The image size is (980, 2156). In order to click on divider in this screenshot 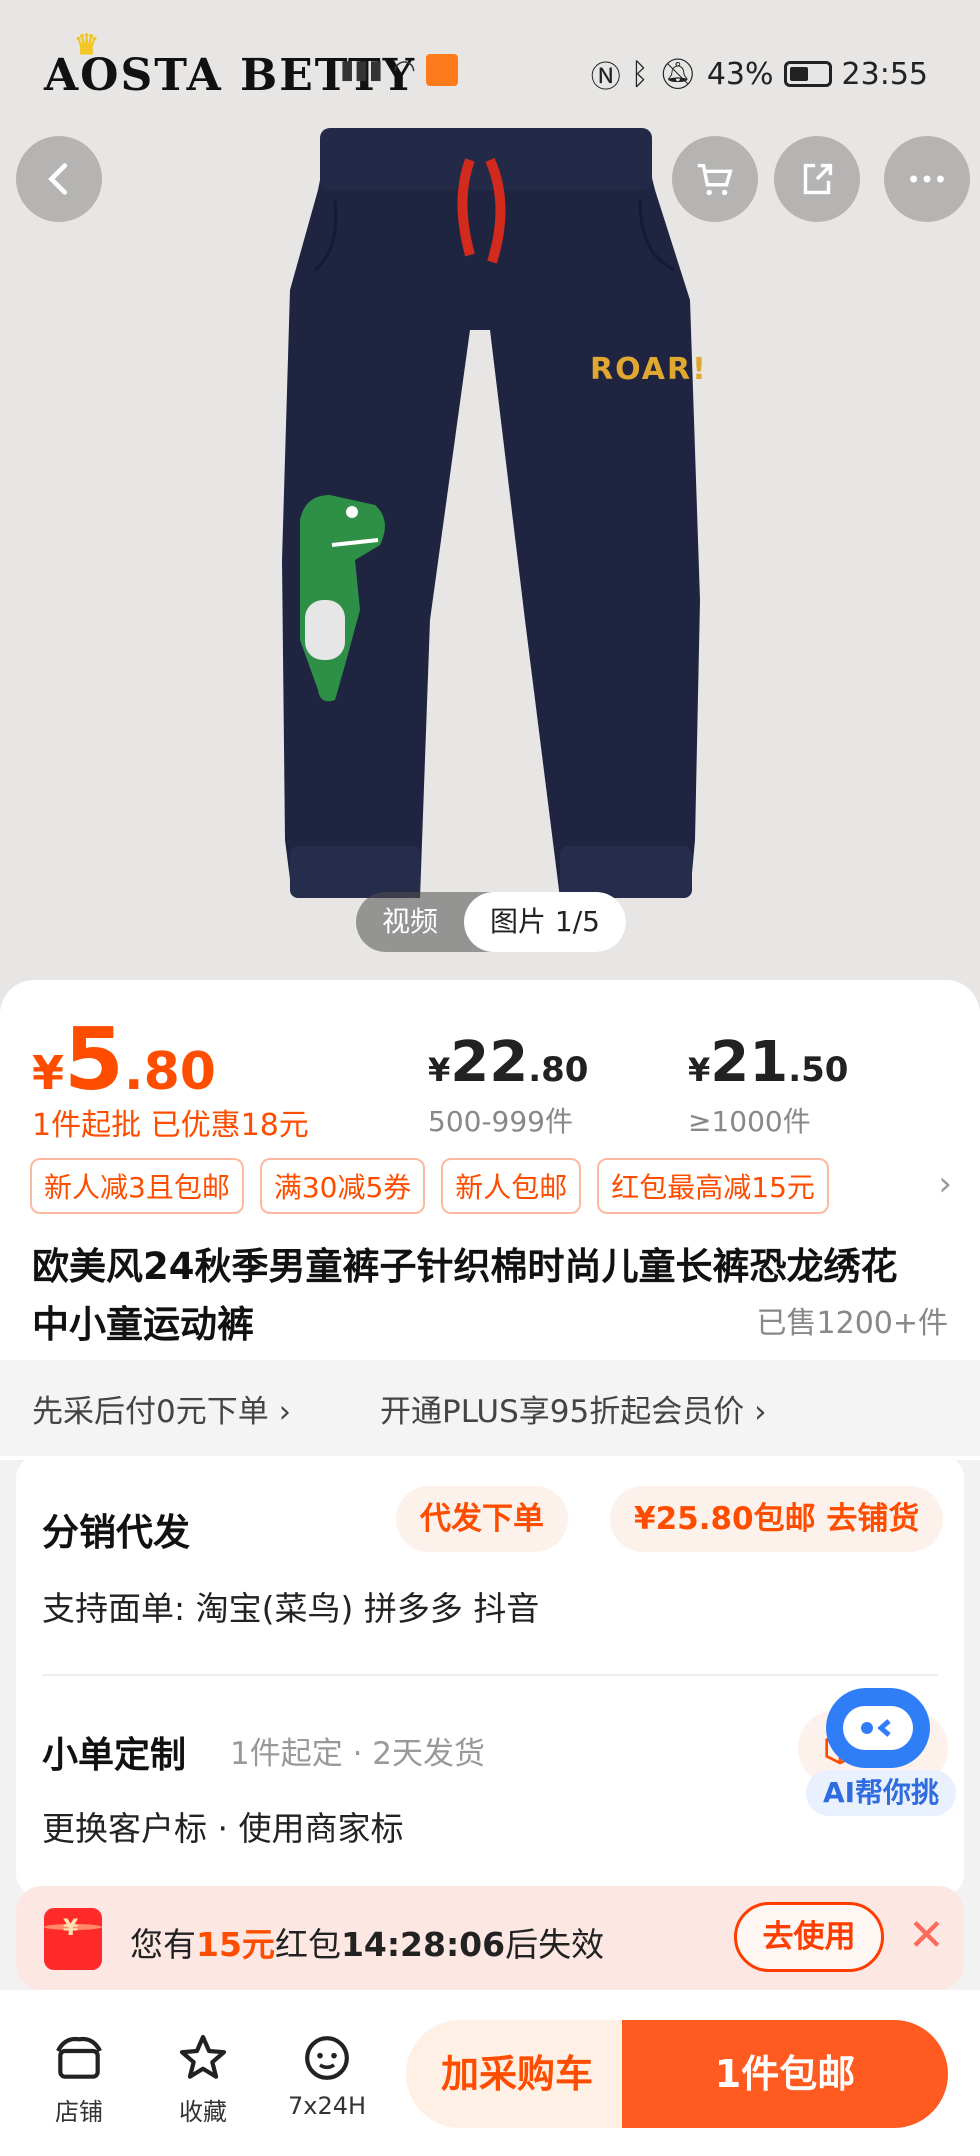, I will do `click(490, 1675)`.